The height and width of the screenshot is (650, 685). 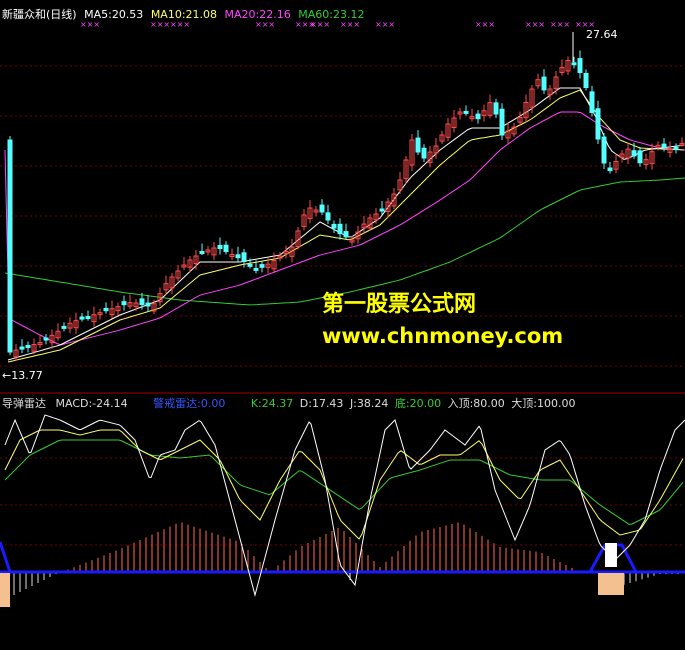 I want to click on signal-box-right, so click(x=611, y=584).